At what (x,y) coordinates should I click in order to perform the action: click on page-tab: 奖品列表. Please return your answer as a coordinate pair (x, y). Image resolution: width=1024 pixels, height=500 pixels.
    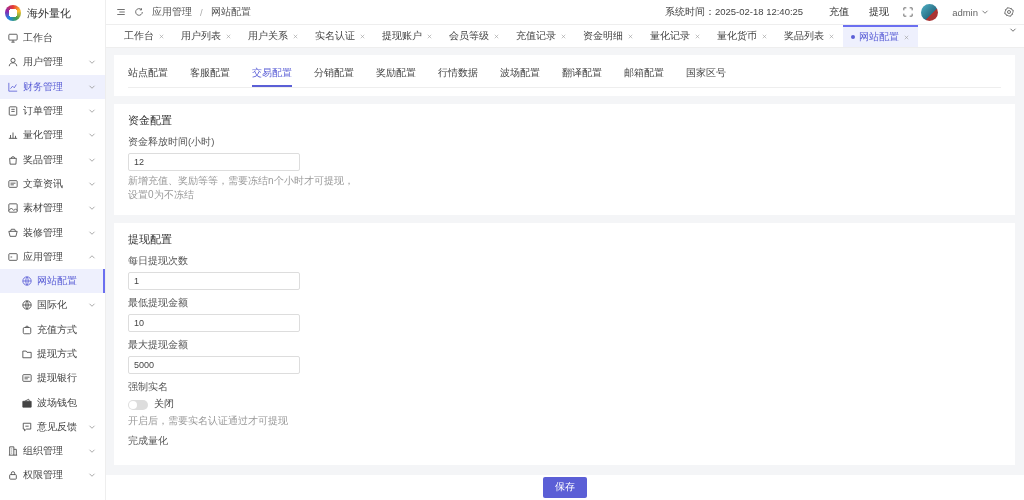
    Looking at the image, I should click on (809, 36).